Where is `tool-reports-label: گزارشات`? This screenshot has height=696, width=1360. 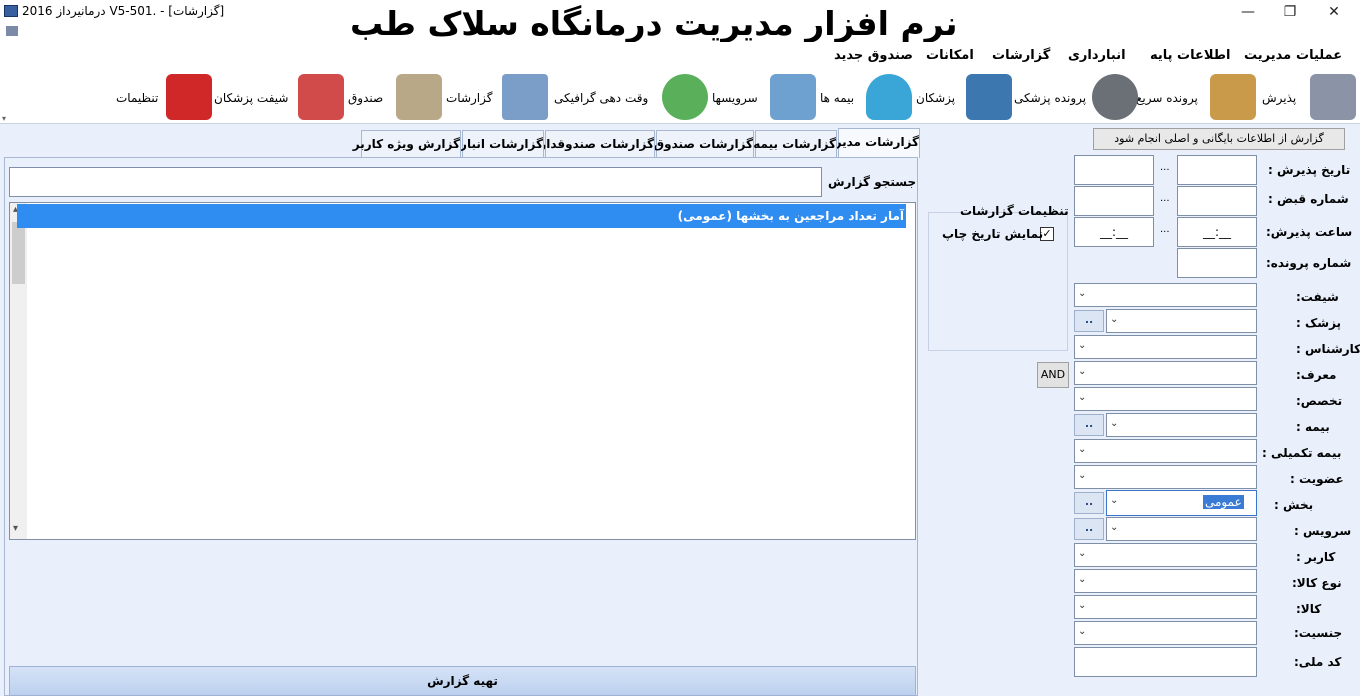 tool-reports-label: گزارشات is located at coordinates (469, 98).